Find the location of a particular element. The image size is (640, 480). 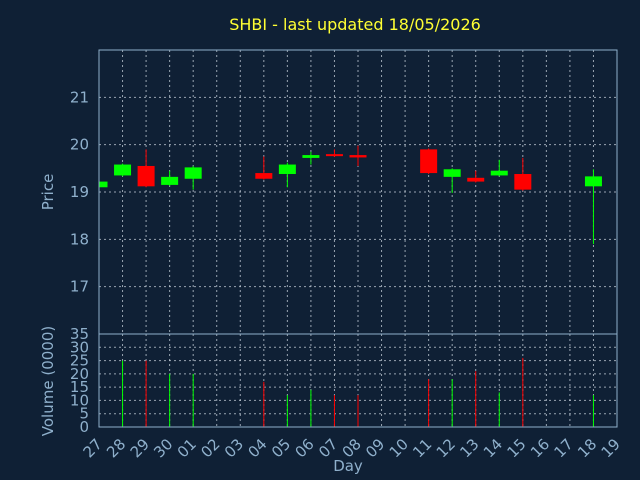

price-axis-label: Price is located at coordinates (48, 192).